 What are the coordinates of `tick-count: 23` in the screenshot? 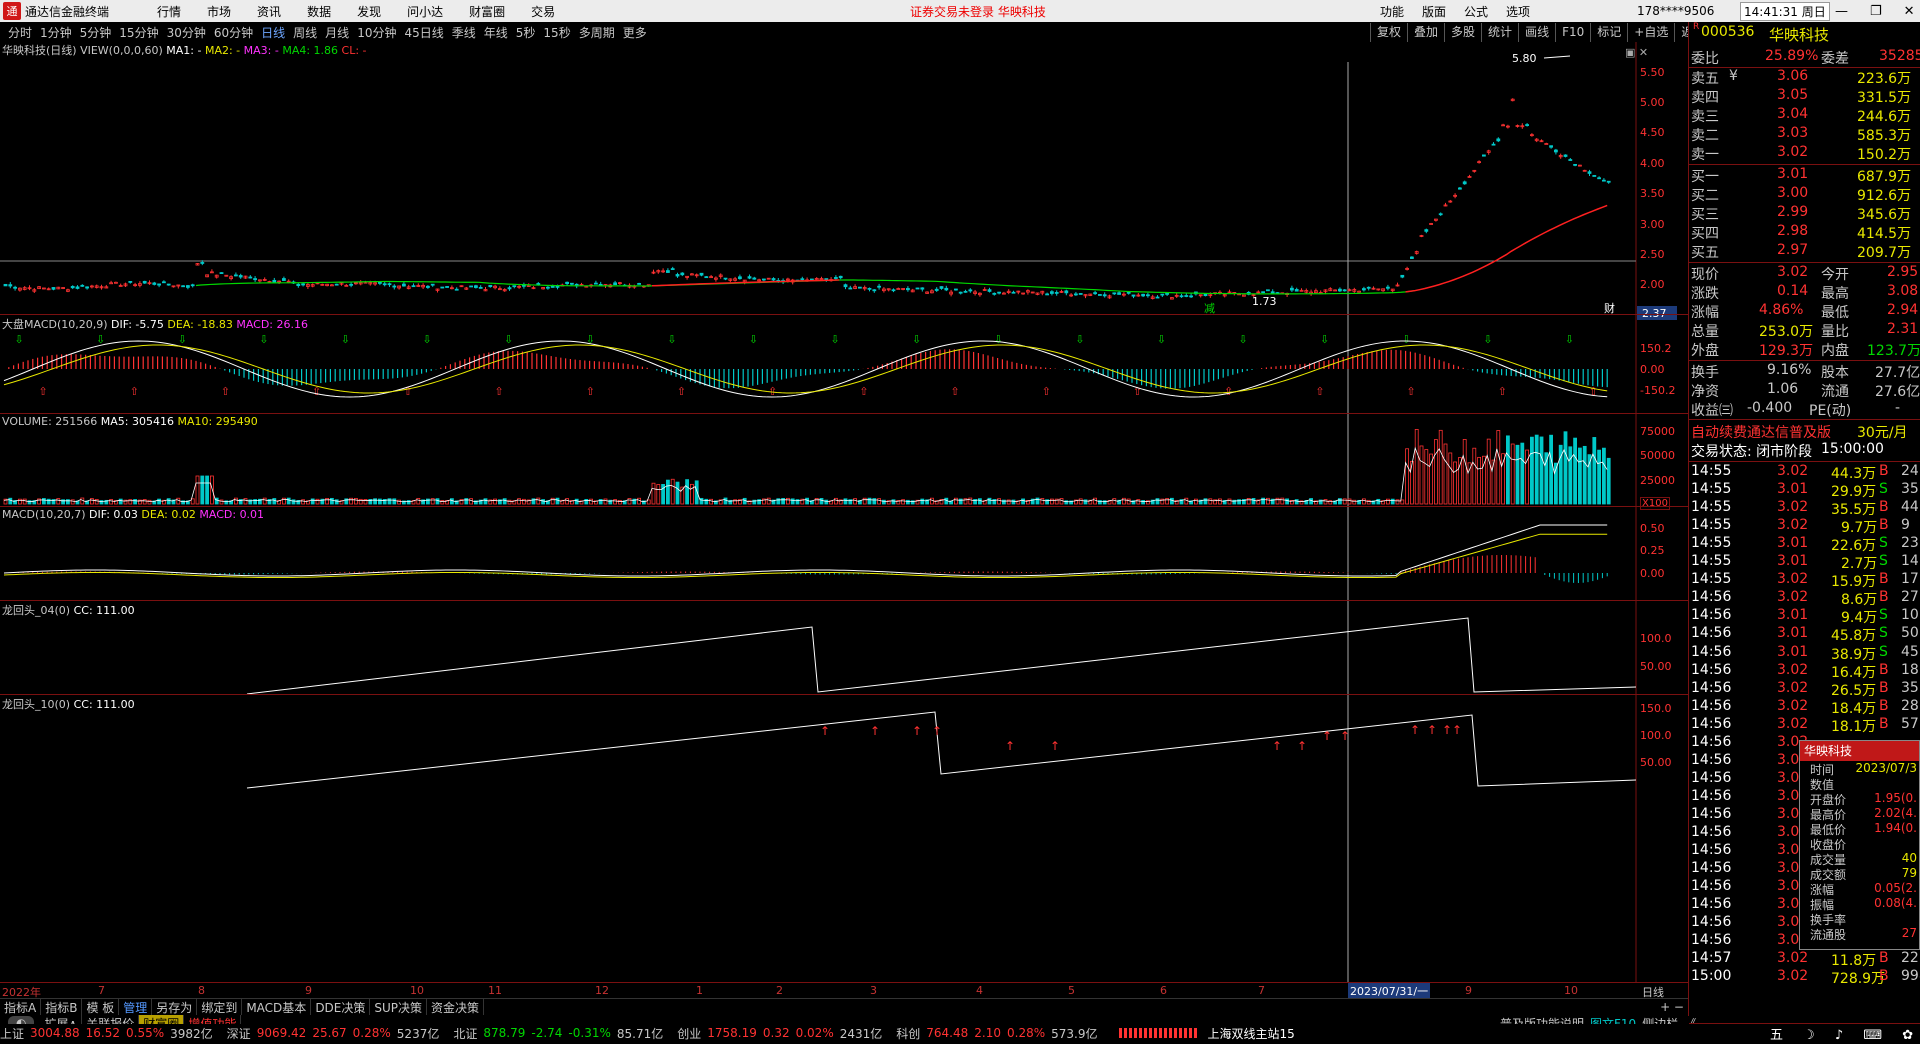 It's located at (1910, 543).